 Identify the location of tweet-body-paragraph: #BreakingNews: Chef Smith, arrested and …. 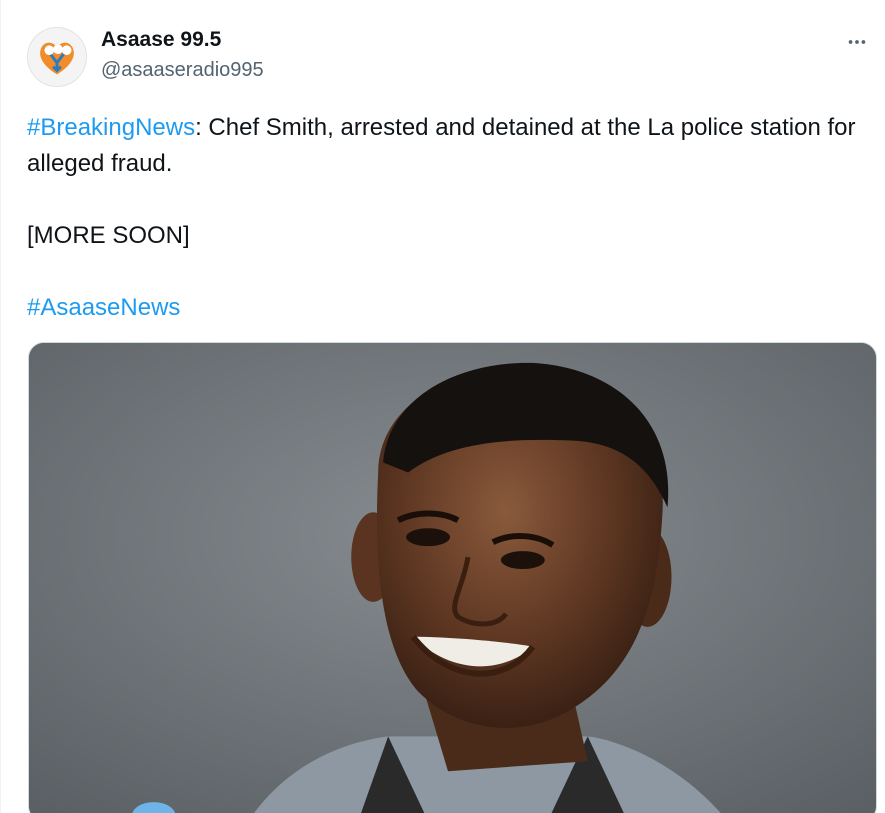
(447, 146).